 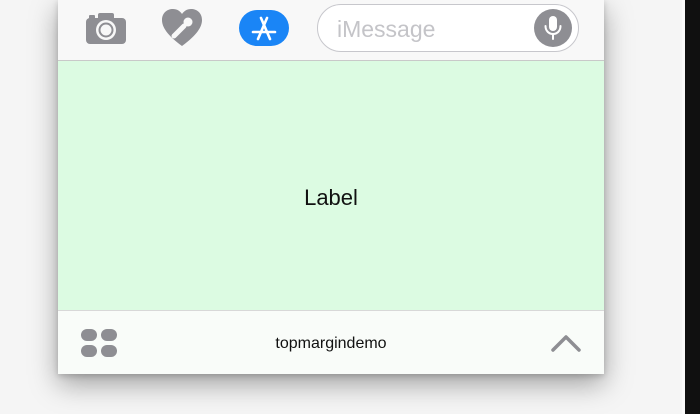 I want to click on microphone-icon, so click(x=553, y=28).